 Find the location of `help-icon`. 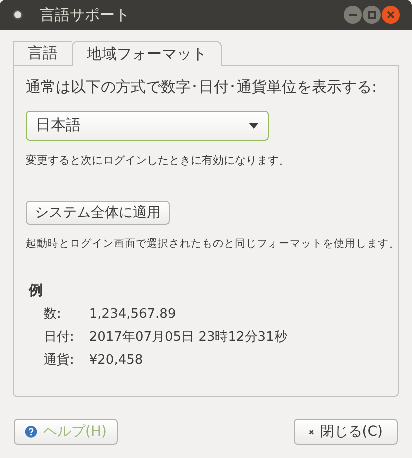

help-icon is located at coordinates (31, 432).